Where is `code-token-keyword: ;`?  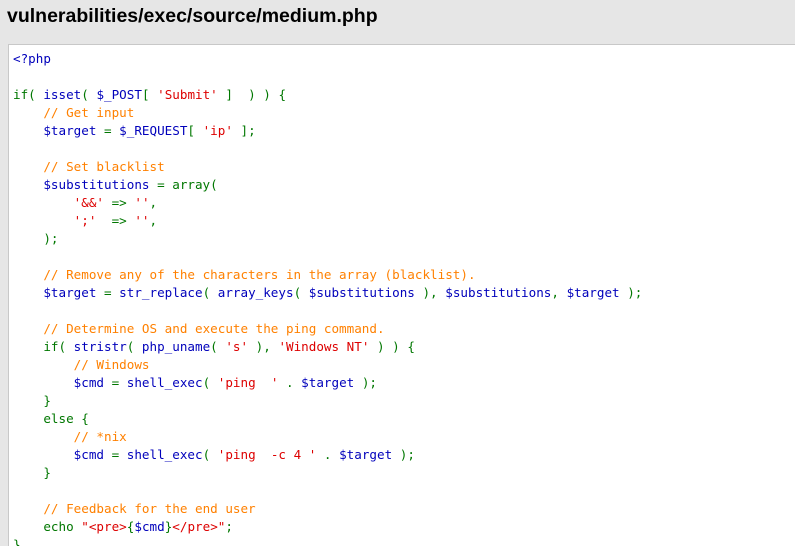
code-token-keyword: ; is located at coordinates (229, 526).